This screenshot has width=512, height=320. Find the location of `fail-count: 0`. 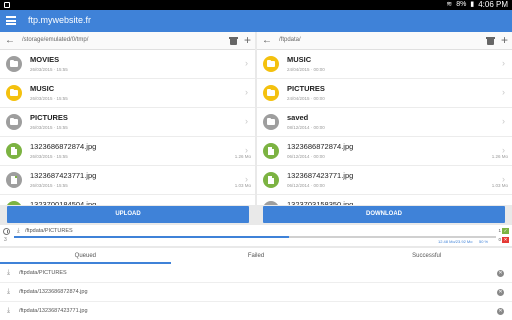

fail-count: 0 is located at coordinates (499, 239).